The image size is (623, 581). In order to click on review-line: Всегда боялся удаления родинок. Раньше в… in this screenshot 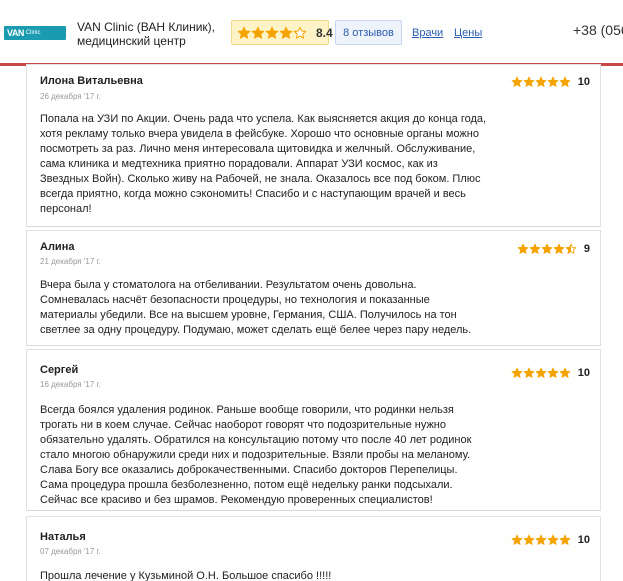, I will do `click(247, 410)`.